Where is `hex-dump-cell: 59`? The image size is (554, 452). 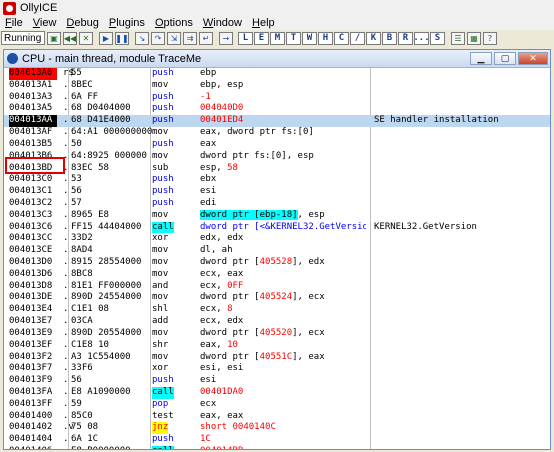 hex-dump-cell: 59 is located at coordinates (76, 403).